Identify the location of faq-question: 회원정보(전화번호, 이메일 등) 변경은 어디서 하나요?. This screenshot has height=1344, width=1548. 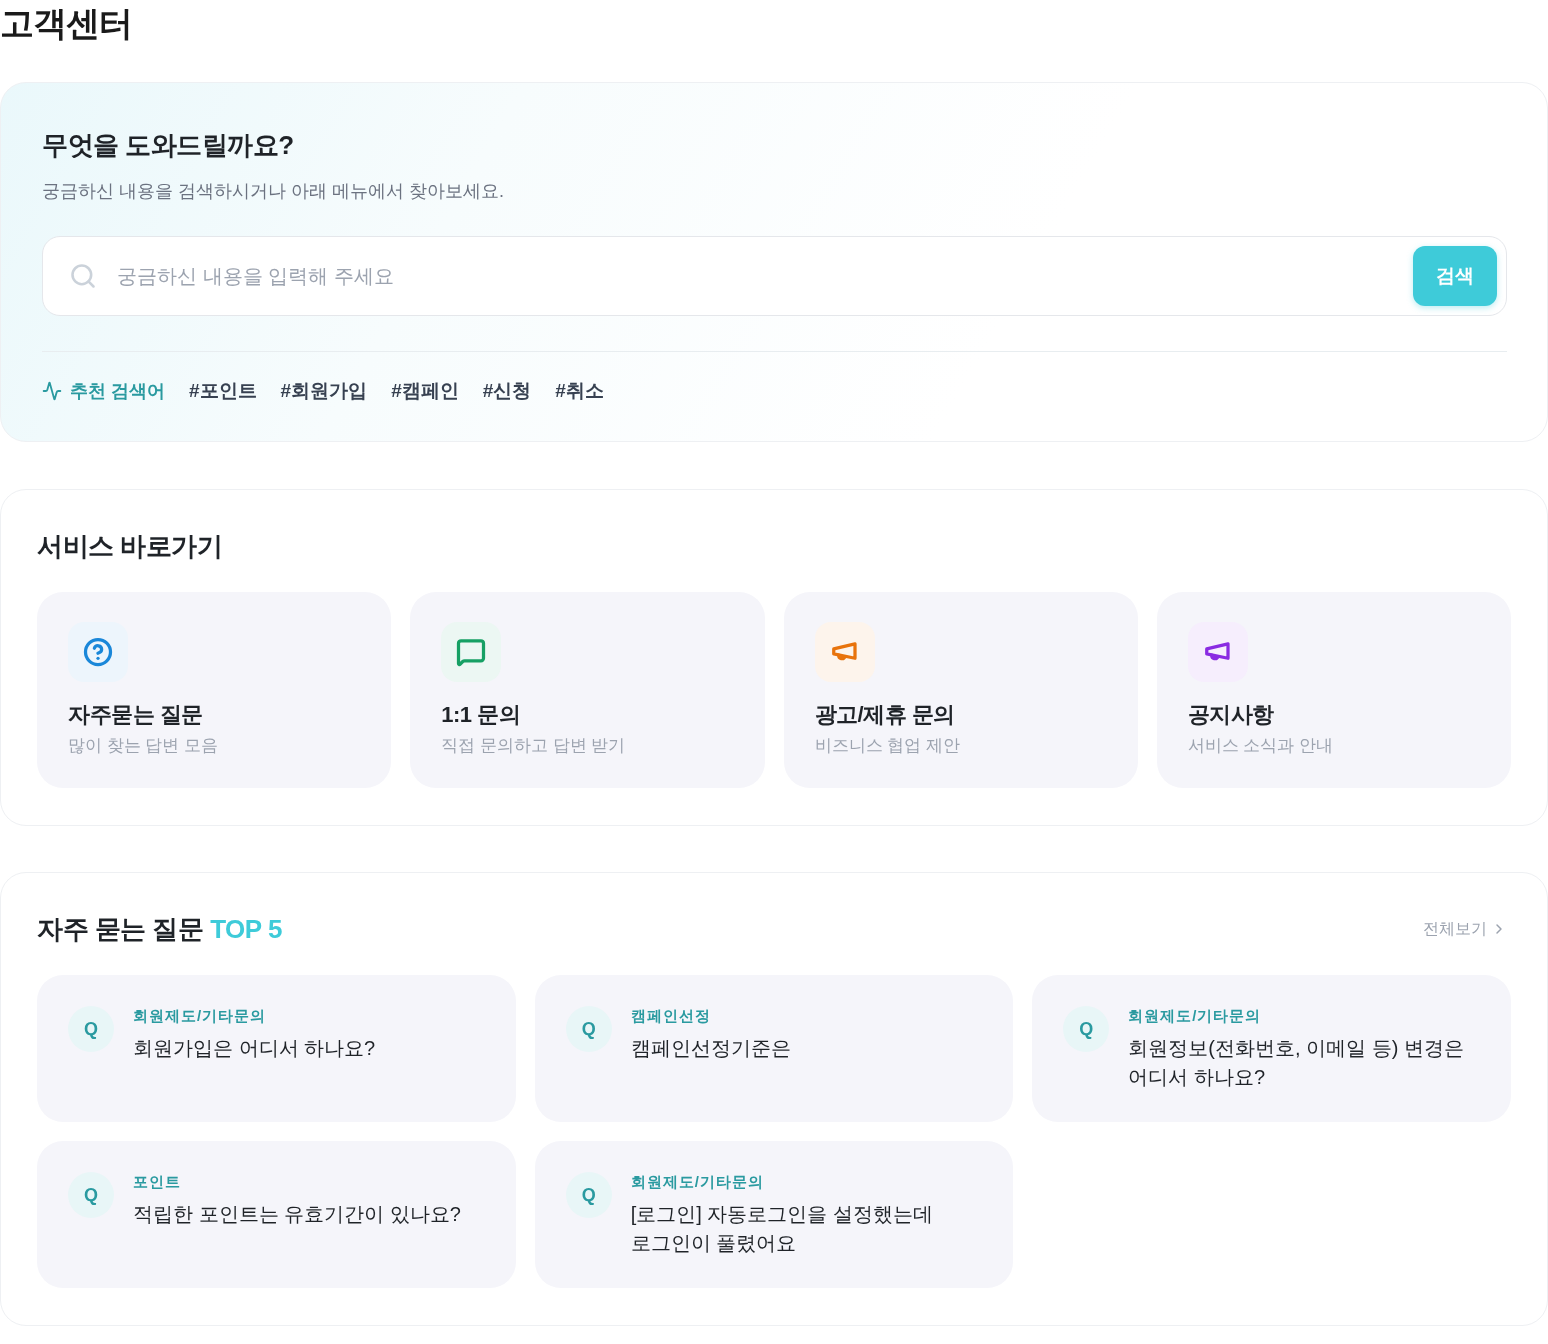
(1296, 1063).